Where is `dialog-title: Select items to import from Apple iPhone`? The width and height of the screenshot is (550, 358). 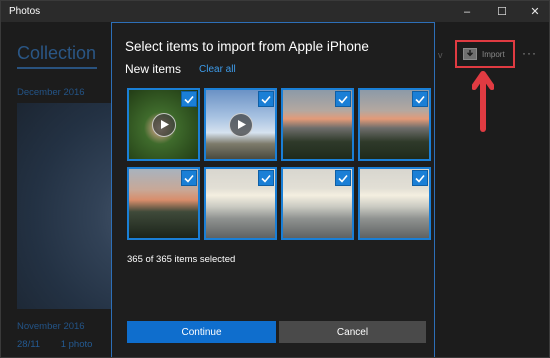
dialog-title: Select items to import from Apple iPhone is located at coordinates (247, 46).